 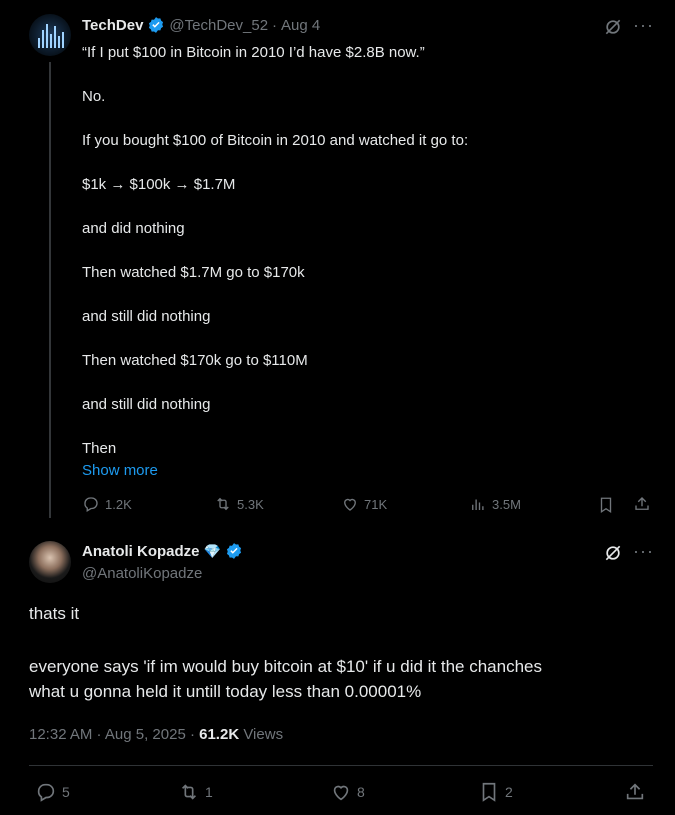 I want to click on like-button: 71K, so click(x=364, y=504).